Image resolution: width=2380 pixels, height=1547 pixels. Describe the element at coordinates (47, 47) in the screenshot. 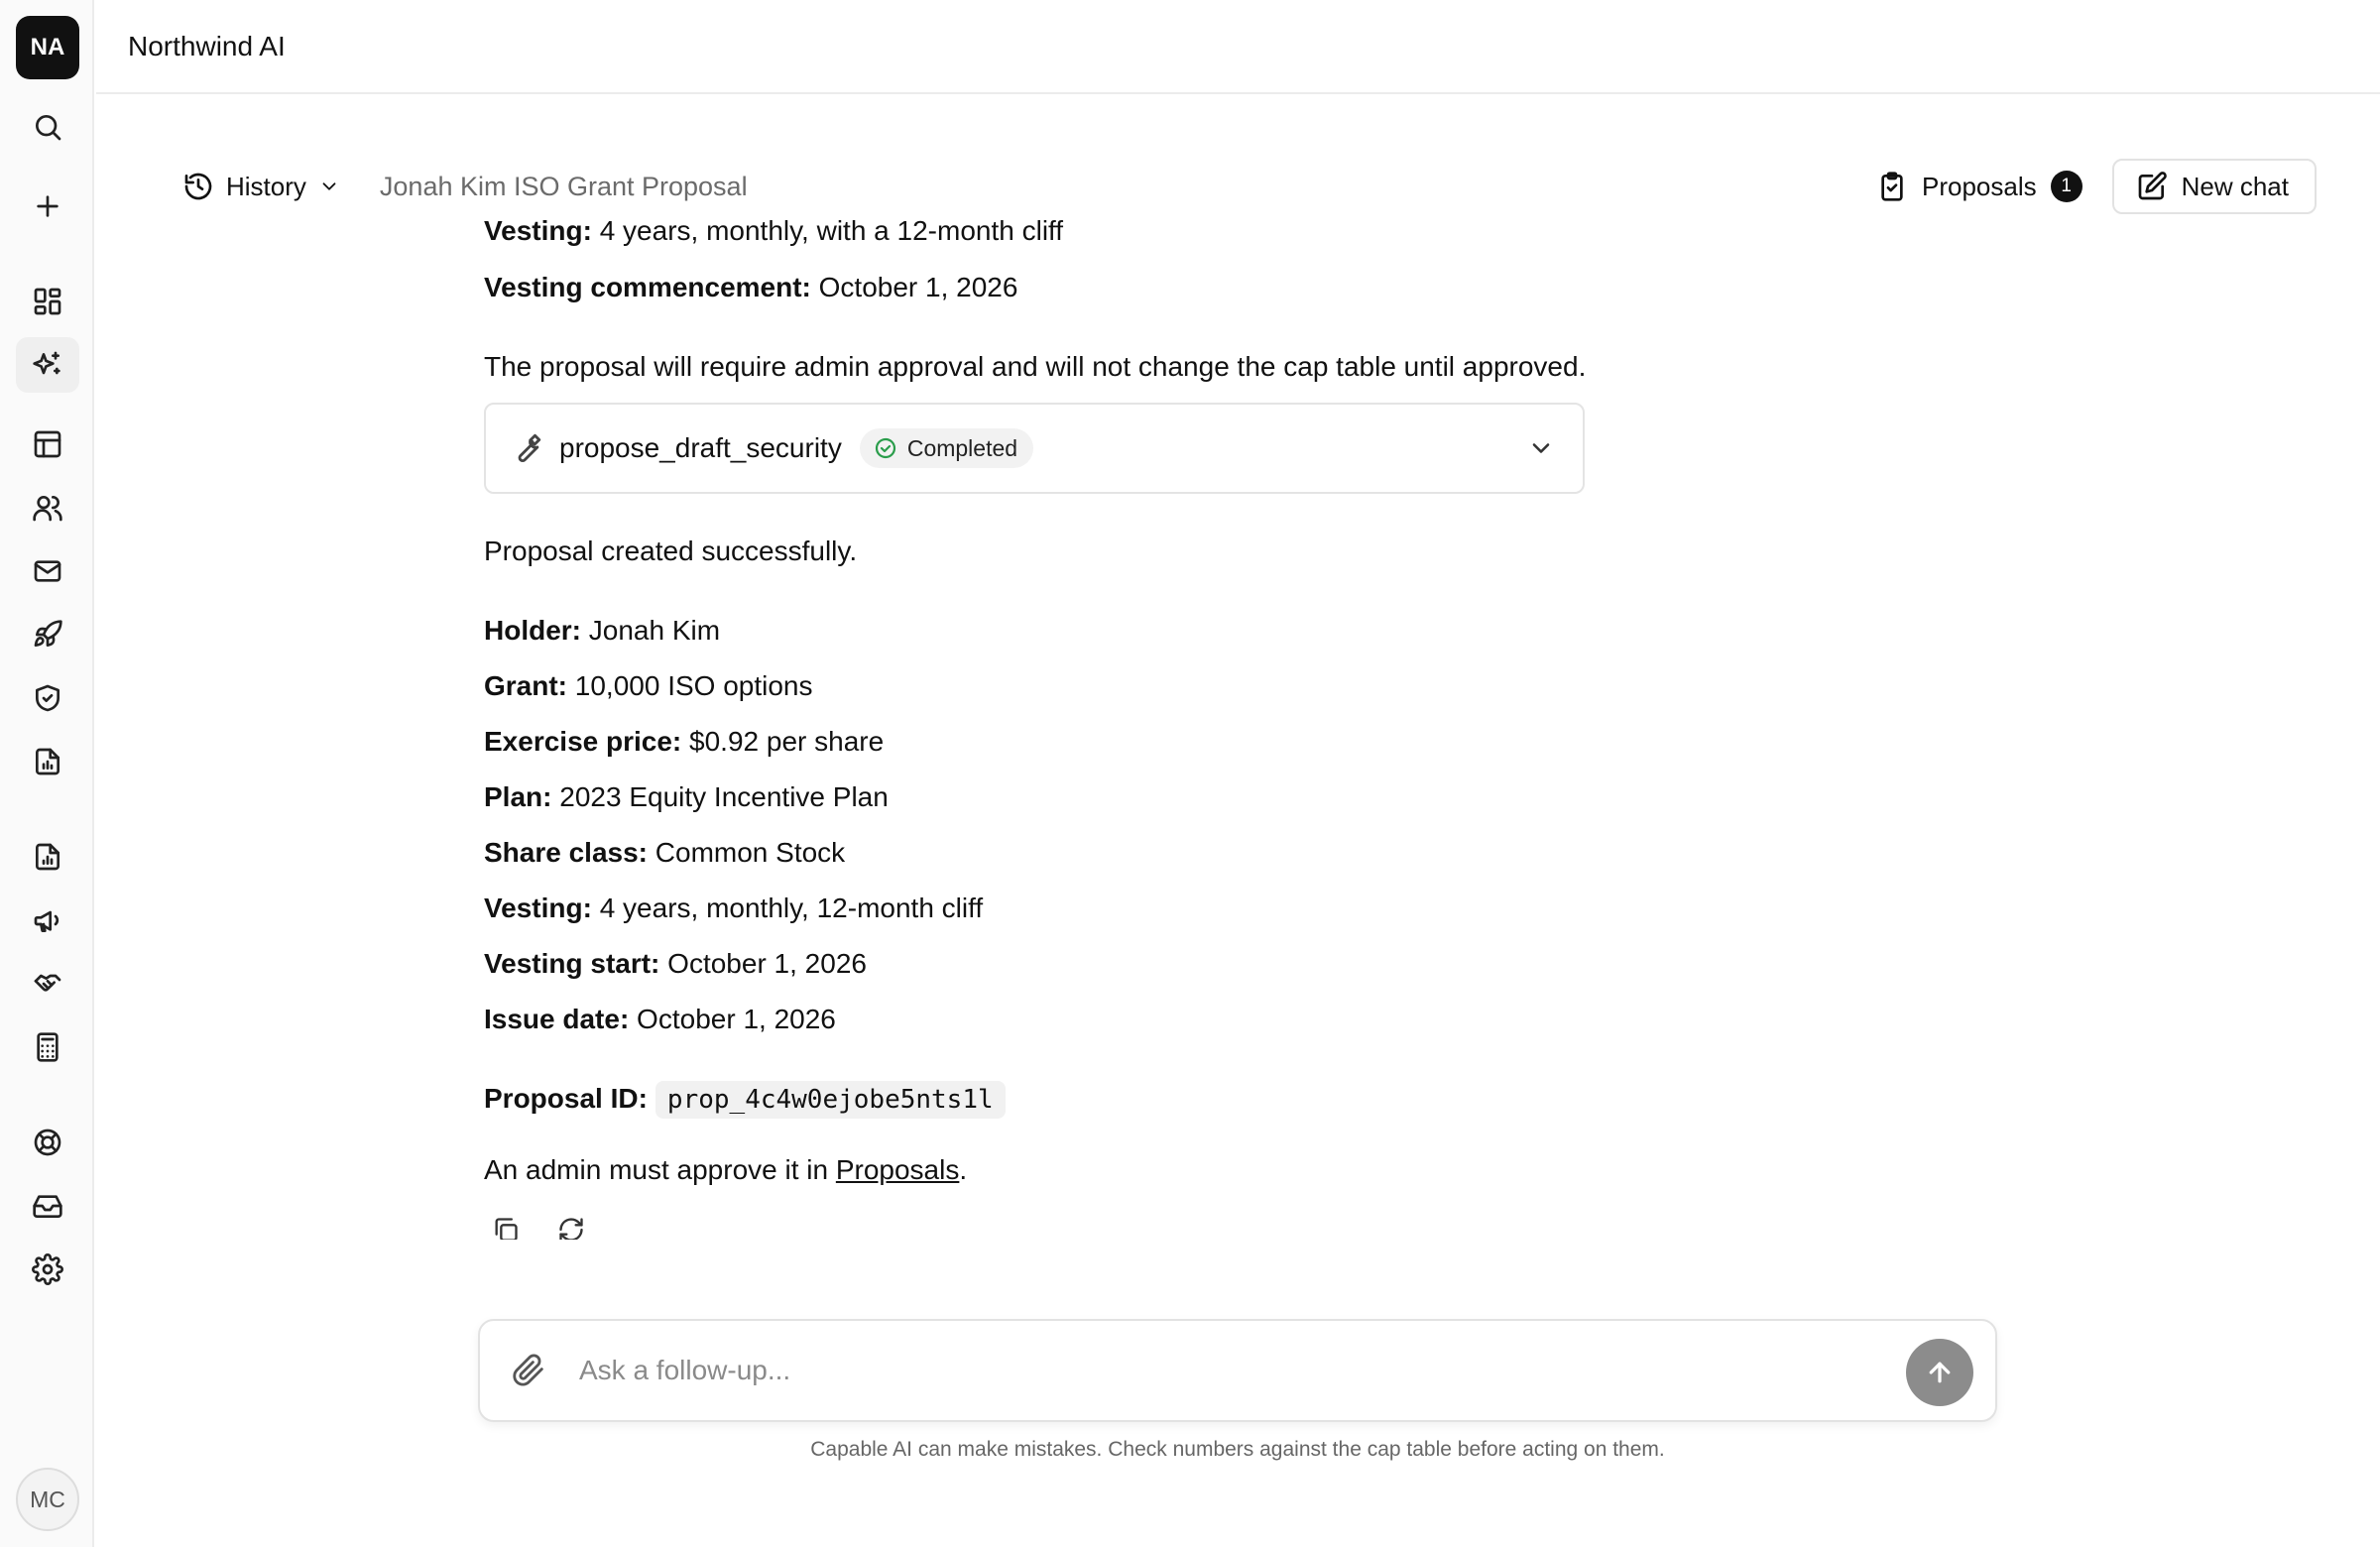

I see `org-logo: NA` at that location.